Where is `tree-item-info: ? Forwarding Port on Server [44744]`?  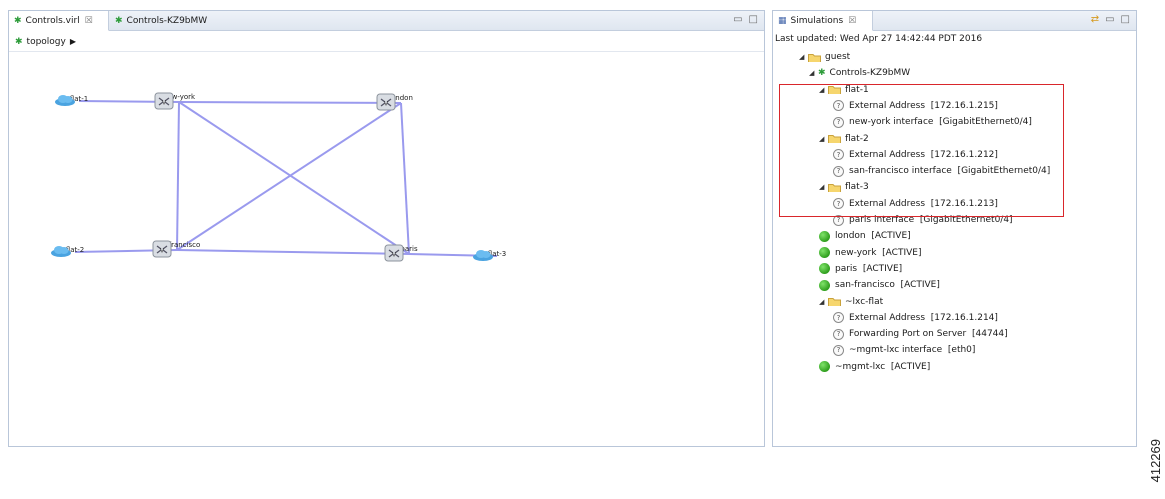
tree-item-info: ? Forwarding Port on Server [44744] is located at coordinates (920, 334).